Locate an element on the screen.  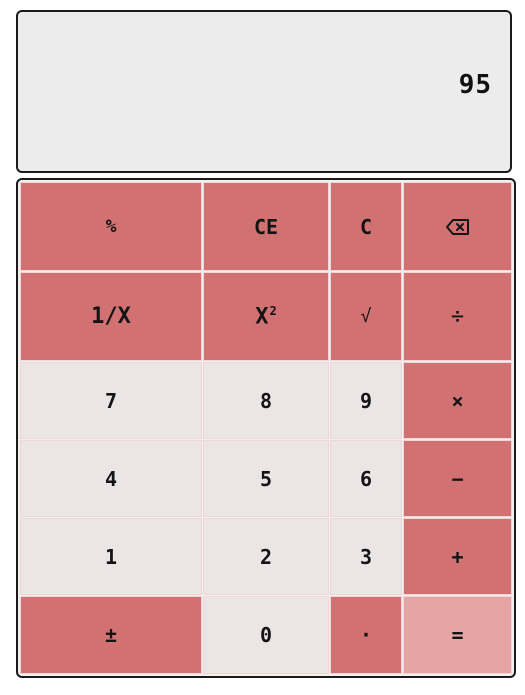
digit-9-button: 9 is located at coordinates (366, 400).